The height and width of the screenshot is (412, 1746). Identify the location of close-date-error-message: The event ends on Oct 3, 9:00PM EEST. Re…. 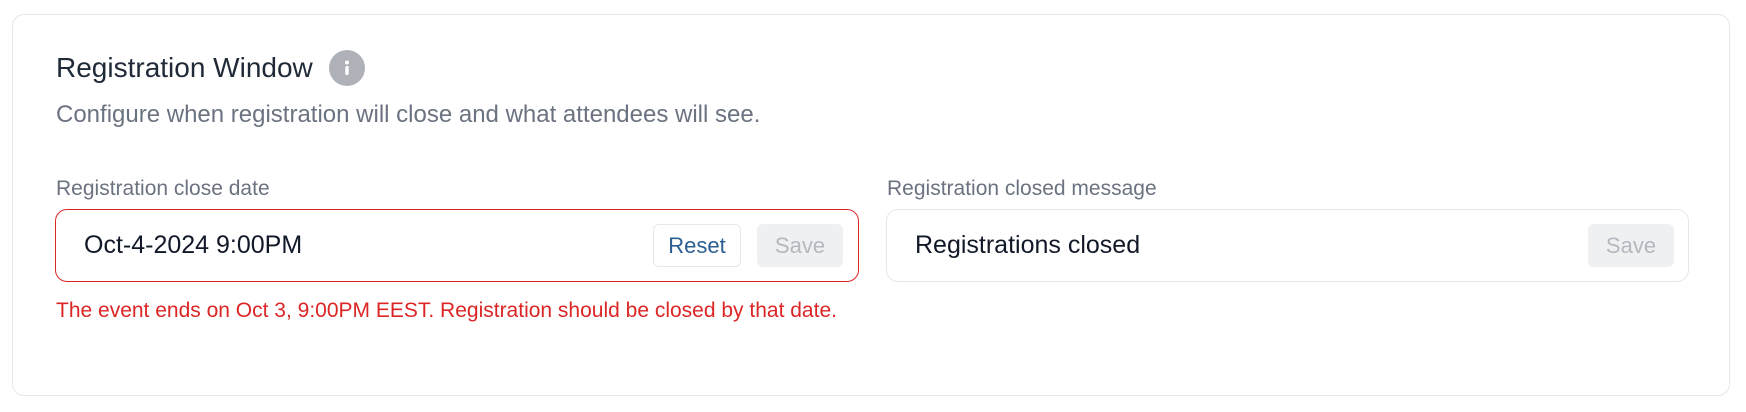
(446, 310).